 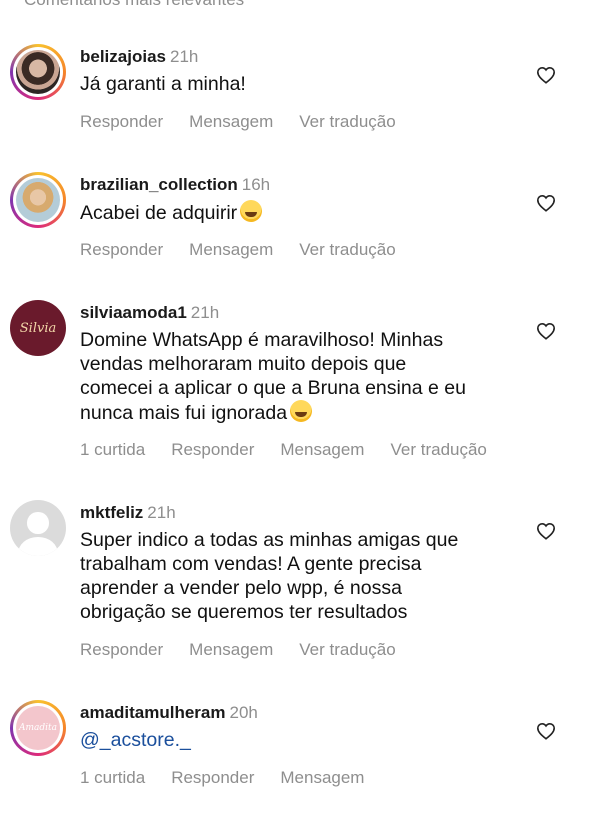 I want to click on avatar: Amadita, so click(x=38, y=728).